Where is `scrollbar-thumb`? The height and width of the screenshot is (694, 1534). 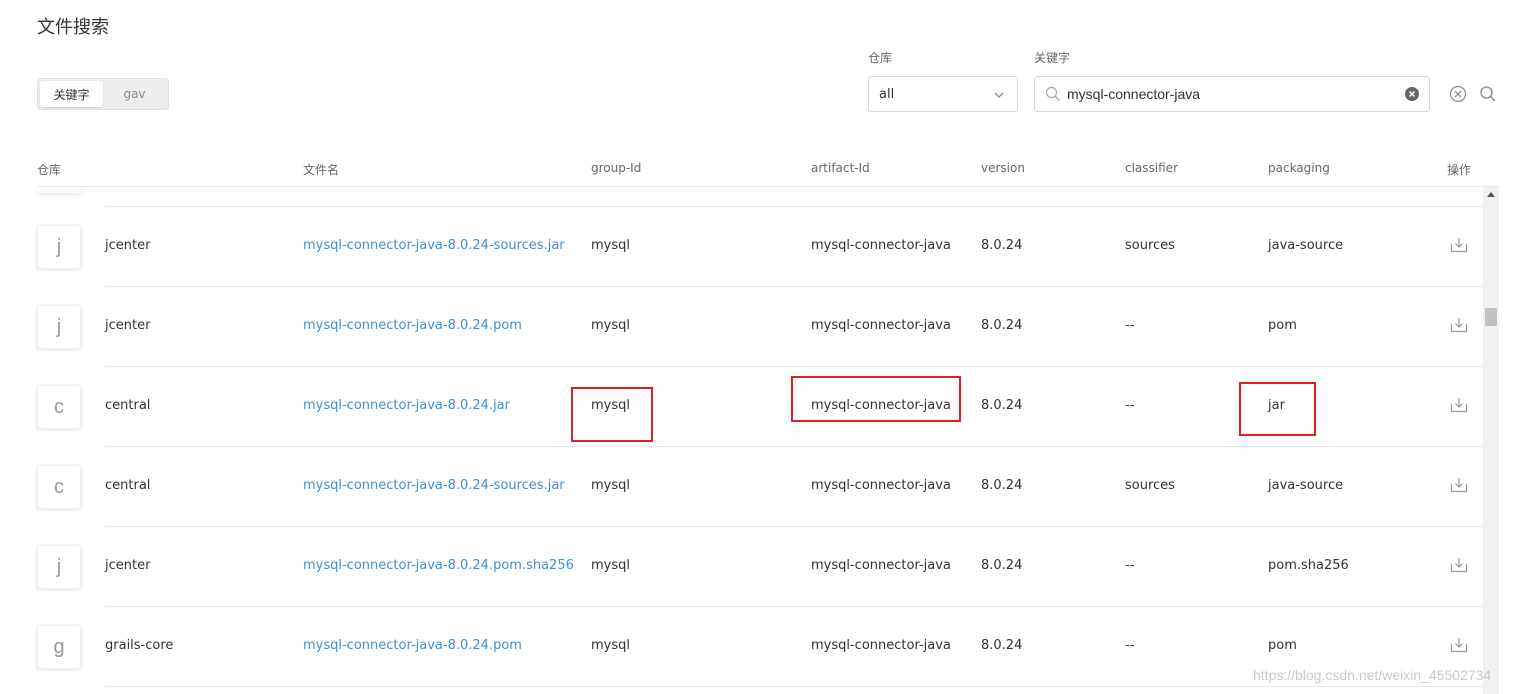
scrollbar-thumb is located at coordinates (1491, 317).